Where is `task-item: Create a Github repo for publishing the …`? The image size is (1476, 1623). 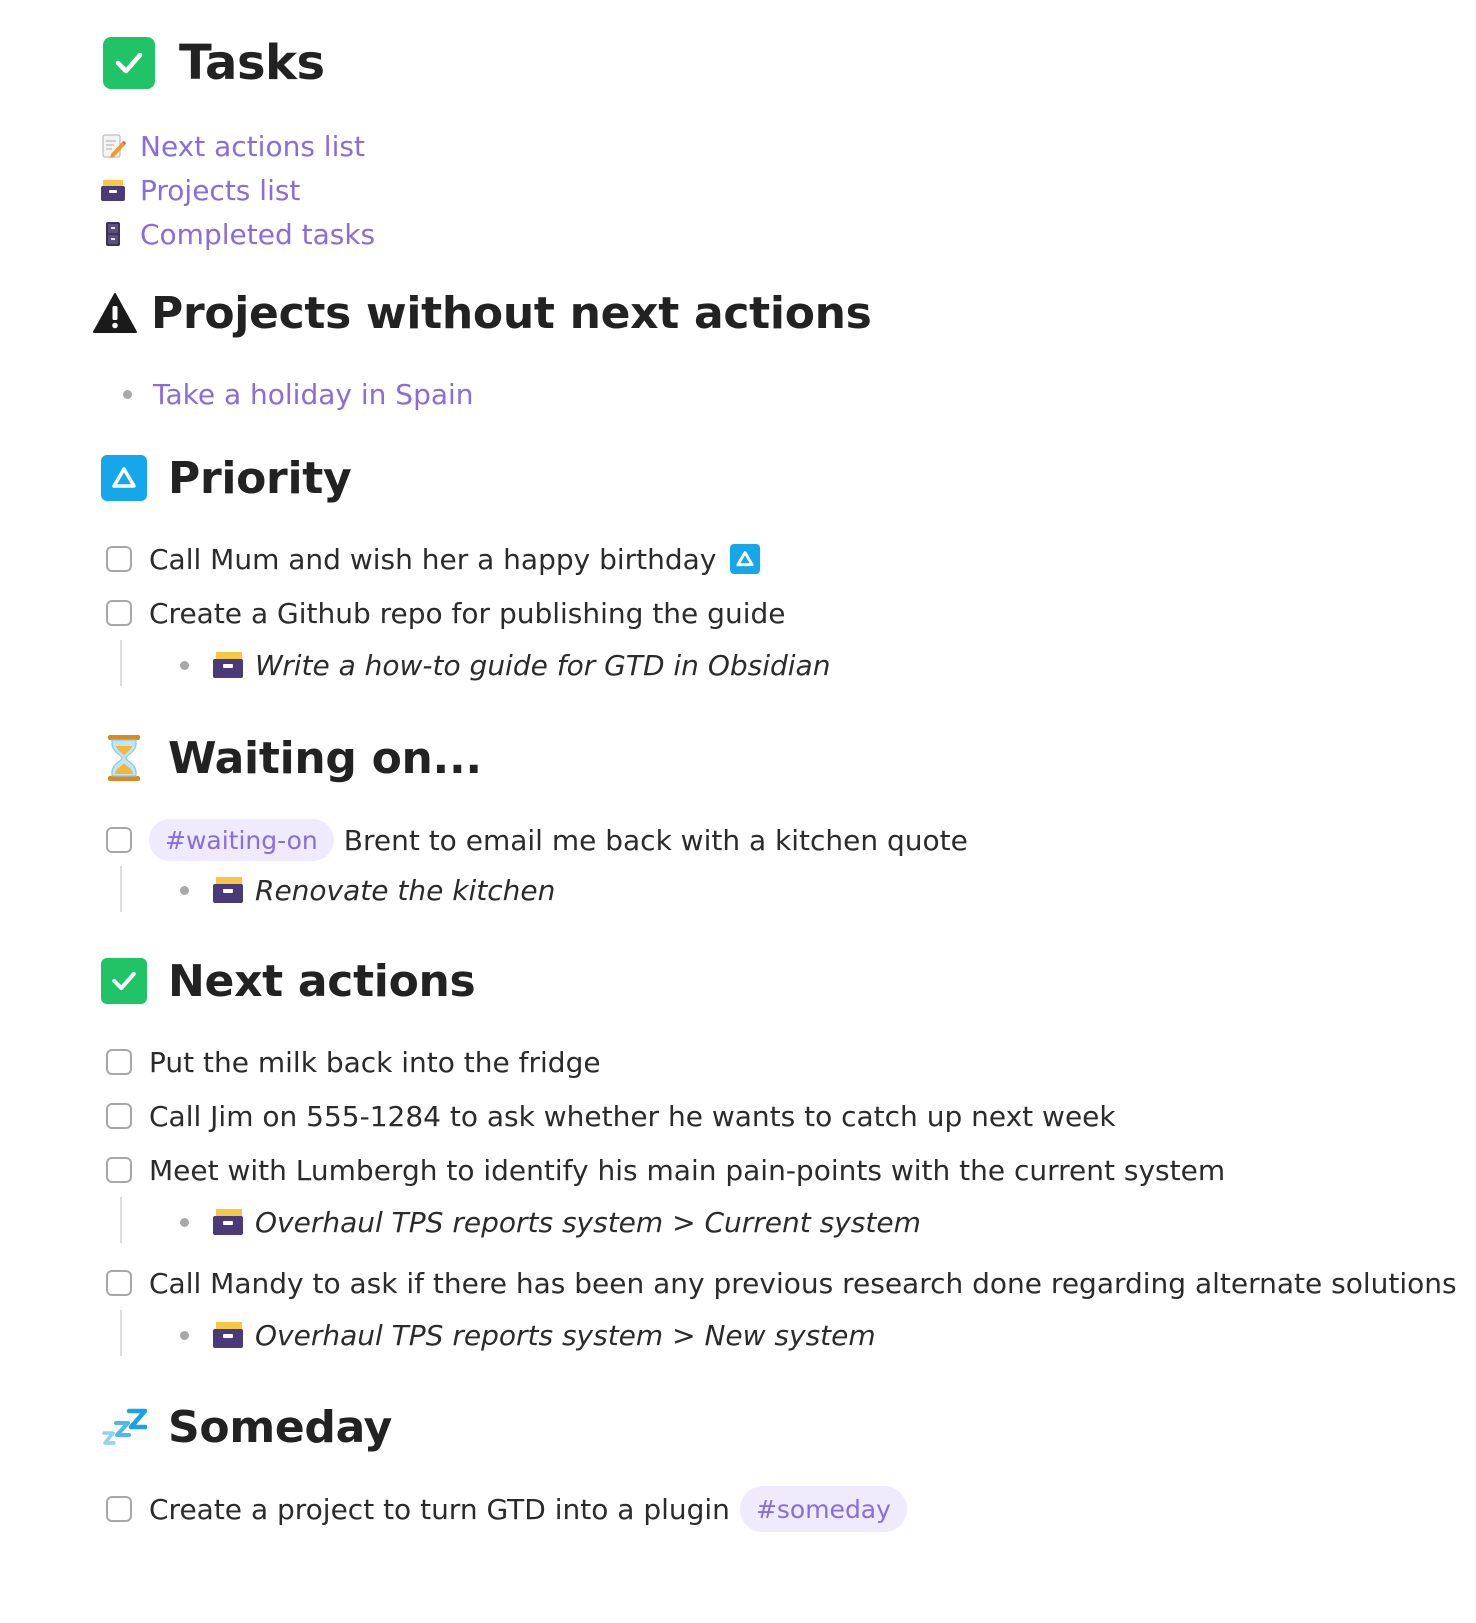 task-item: Create a Github repo for publishing the … is located at coordinates (445, 613).